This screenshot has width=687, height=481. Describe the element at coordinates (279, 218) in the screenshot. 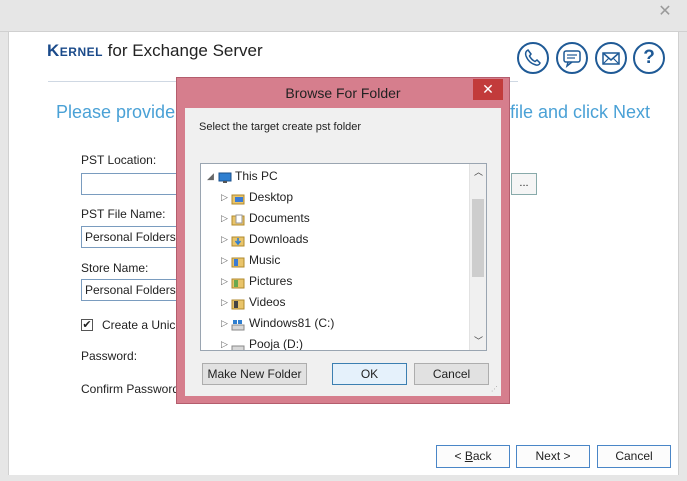

I see `tree-item-label: Documents` at that location.